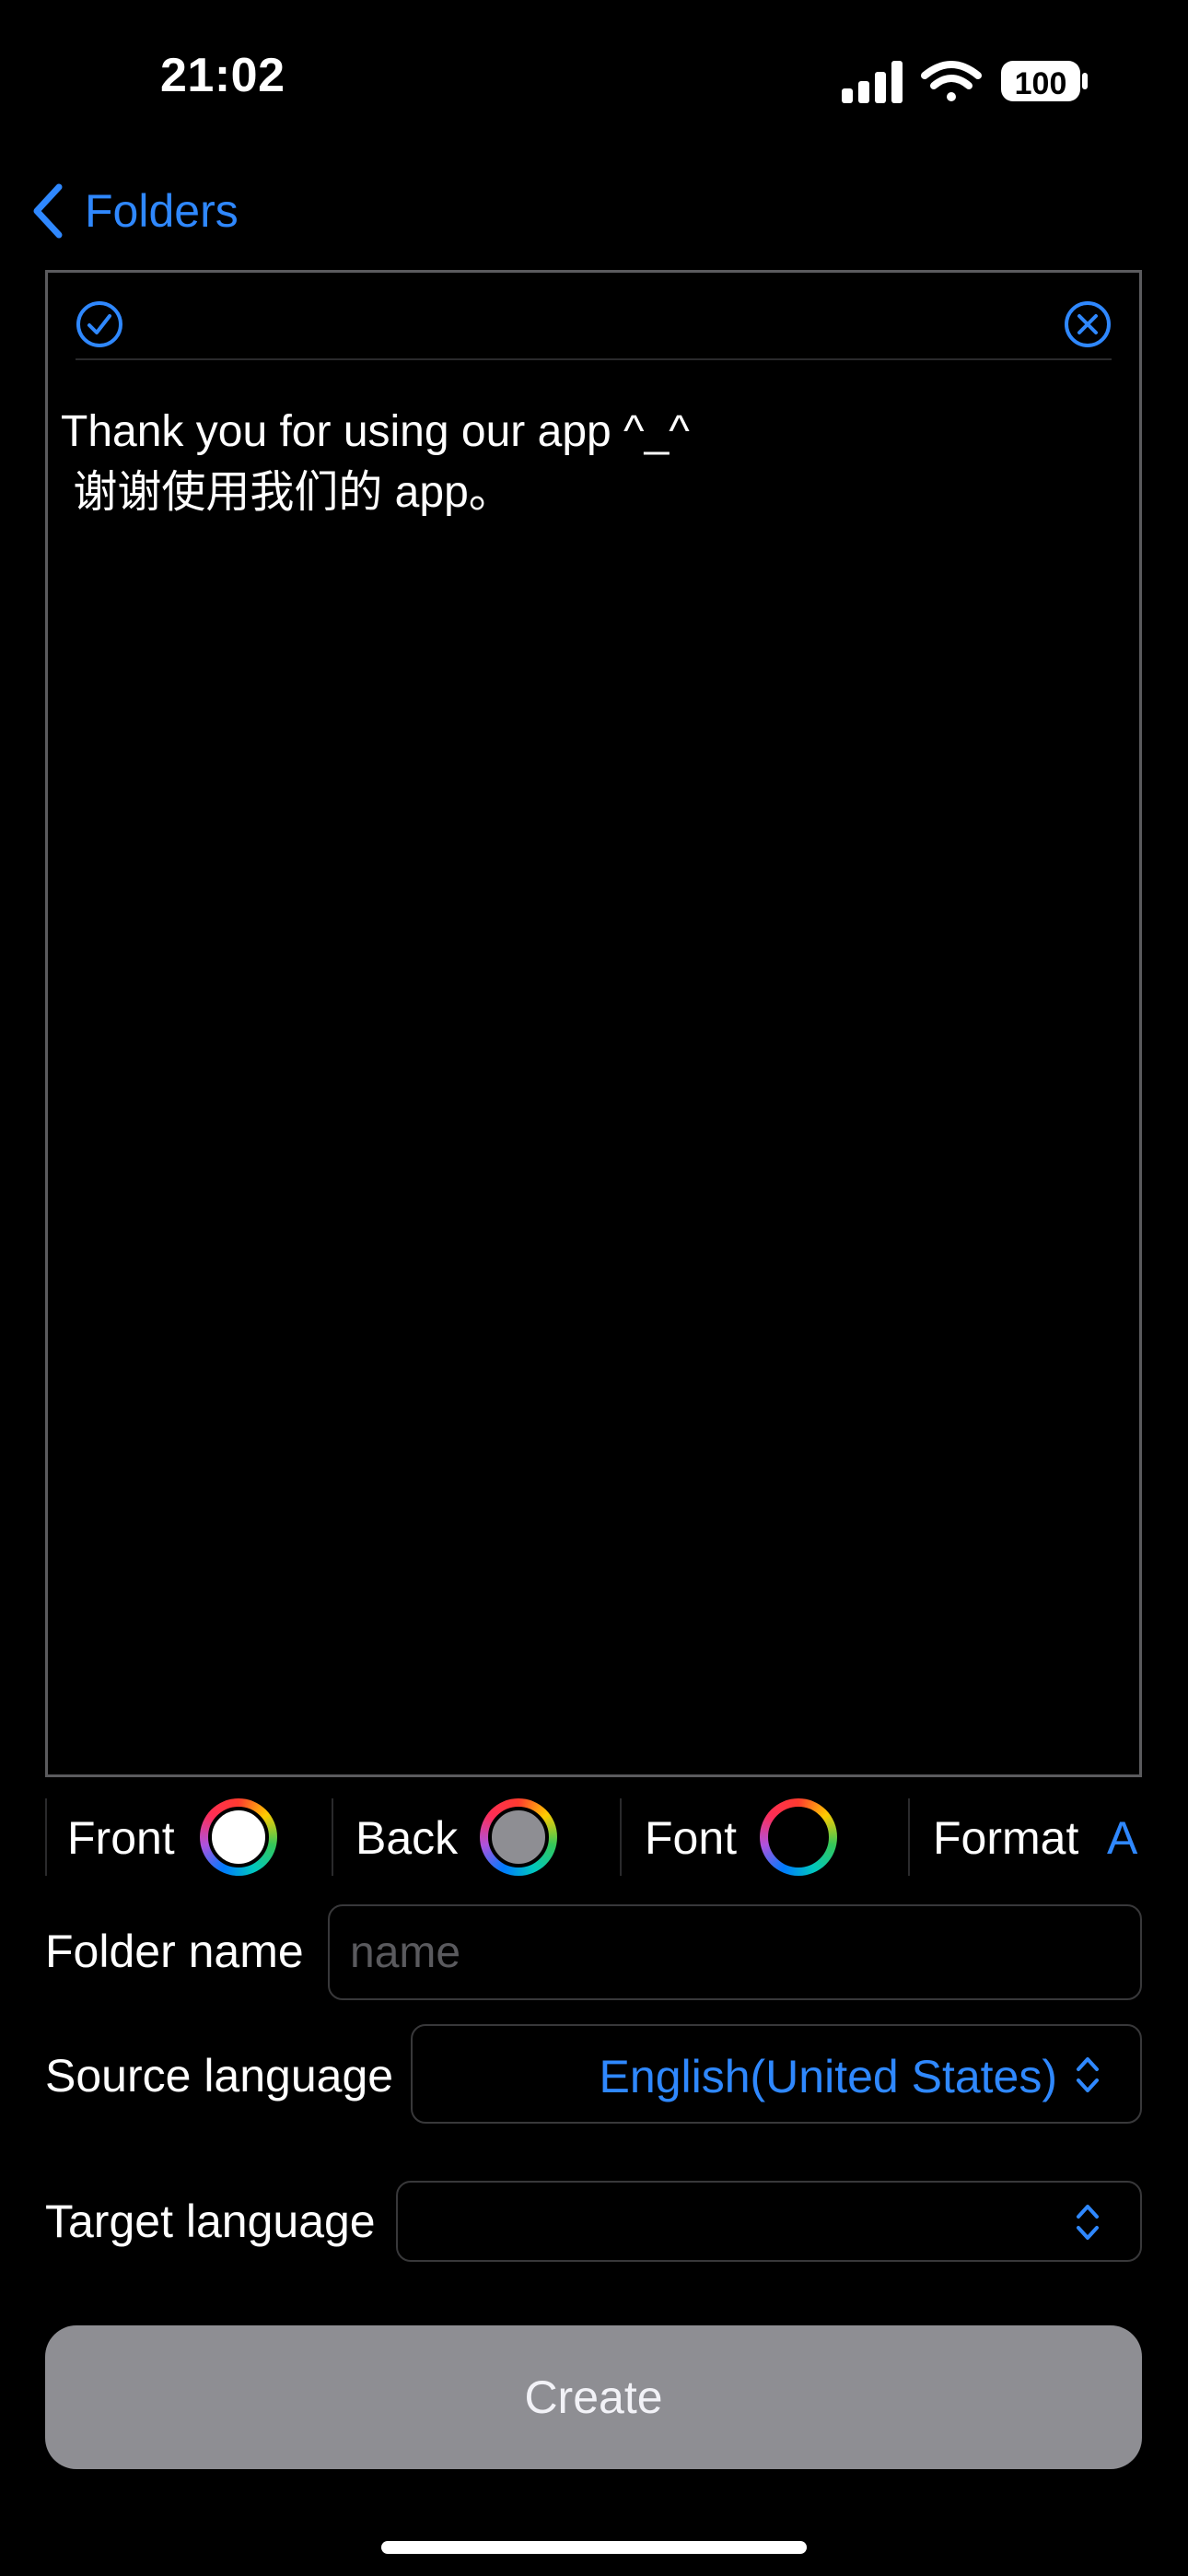  I want to click on font-color-label: Font, so click(691, 1838).